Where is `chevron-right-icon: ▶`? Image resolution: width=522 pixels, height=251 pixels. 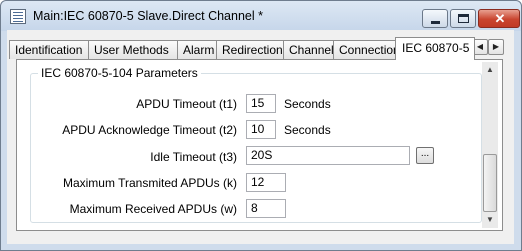
chevron-right-icon: ▶ is located at coordinates (496, 46).